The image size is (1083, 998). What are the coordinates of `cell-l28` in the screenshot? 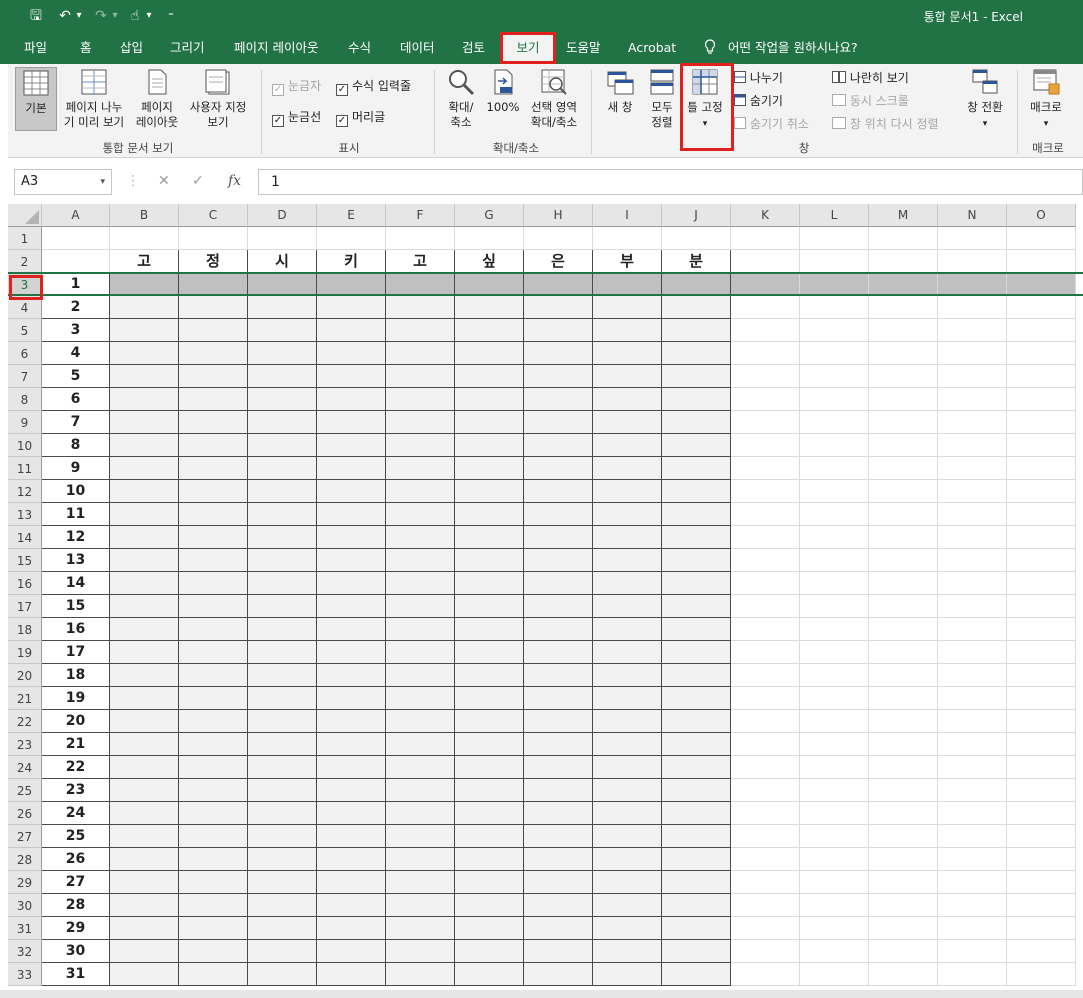 It's located at (834, 859).